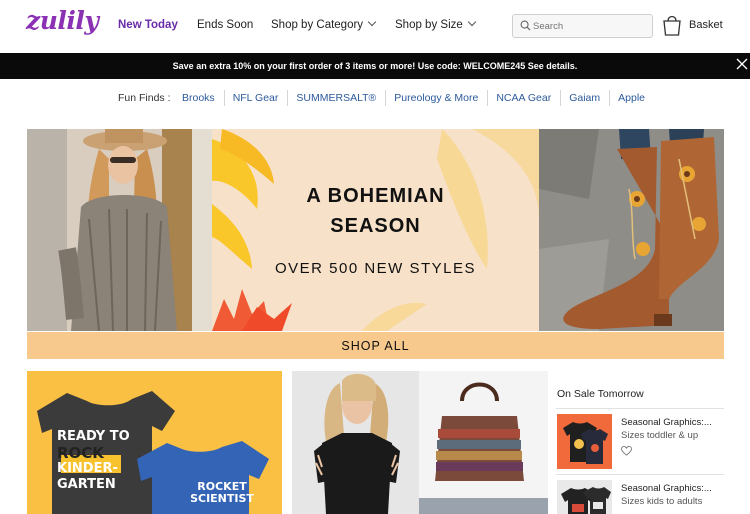 The width and height of the screenshot is (750, 514). I want to click on nav-ends-soon-label: Ends Soon, so click(225, 25).